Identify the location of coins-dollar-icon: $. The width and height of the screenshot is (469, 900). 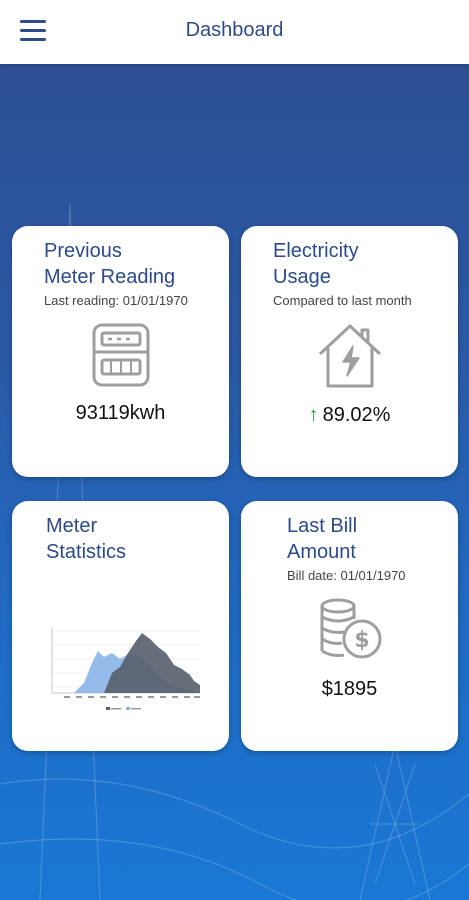
(351, 628).